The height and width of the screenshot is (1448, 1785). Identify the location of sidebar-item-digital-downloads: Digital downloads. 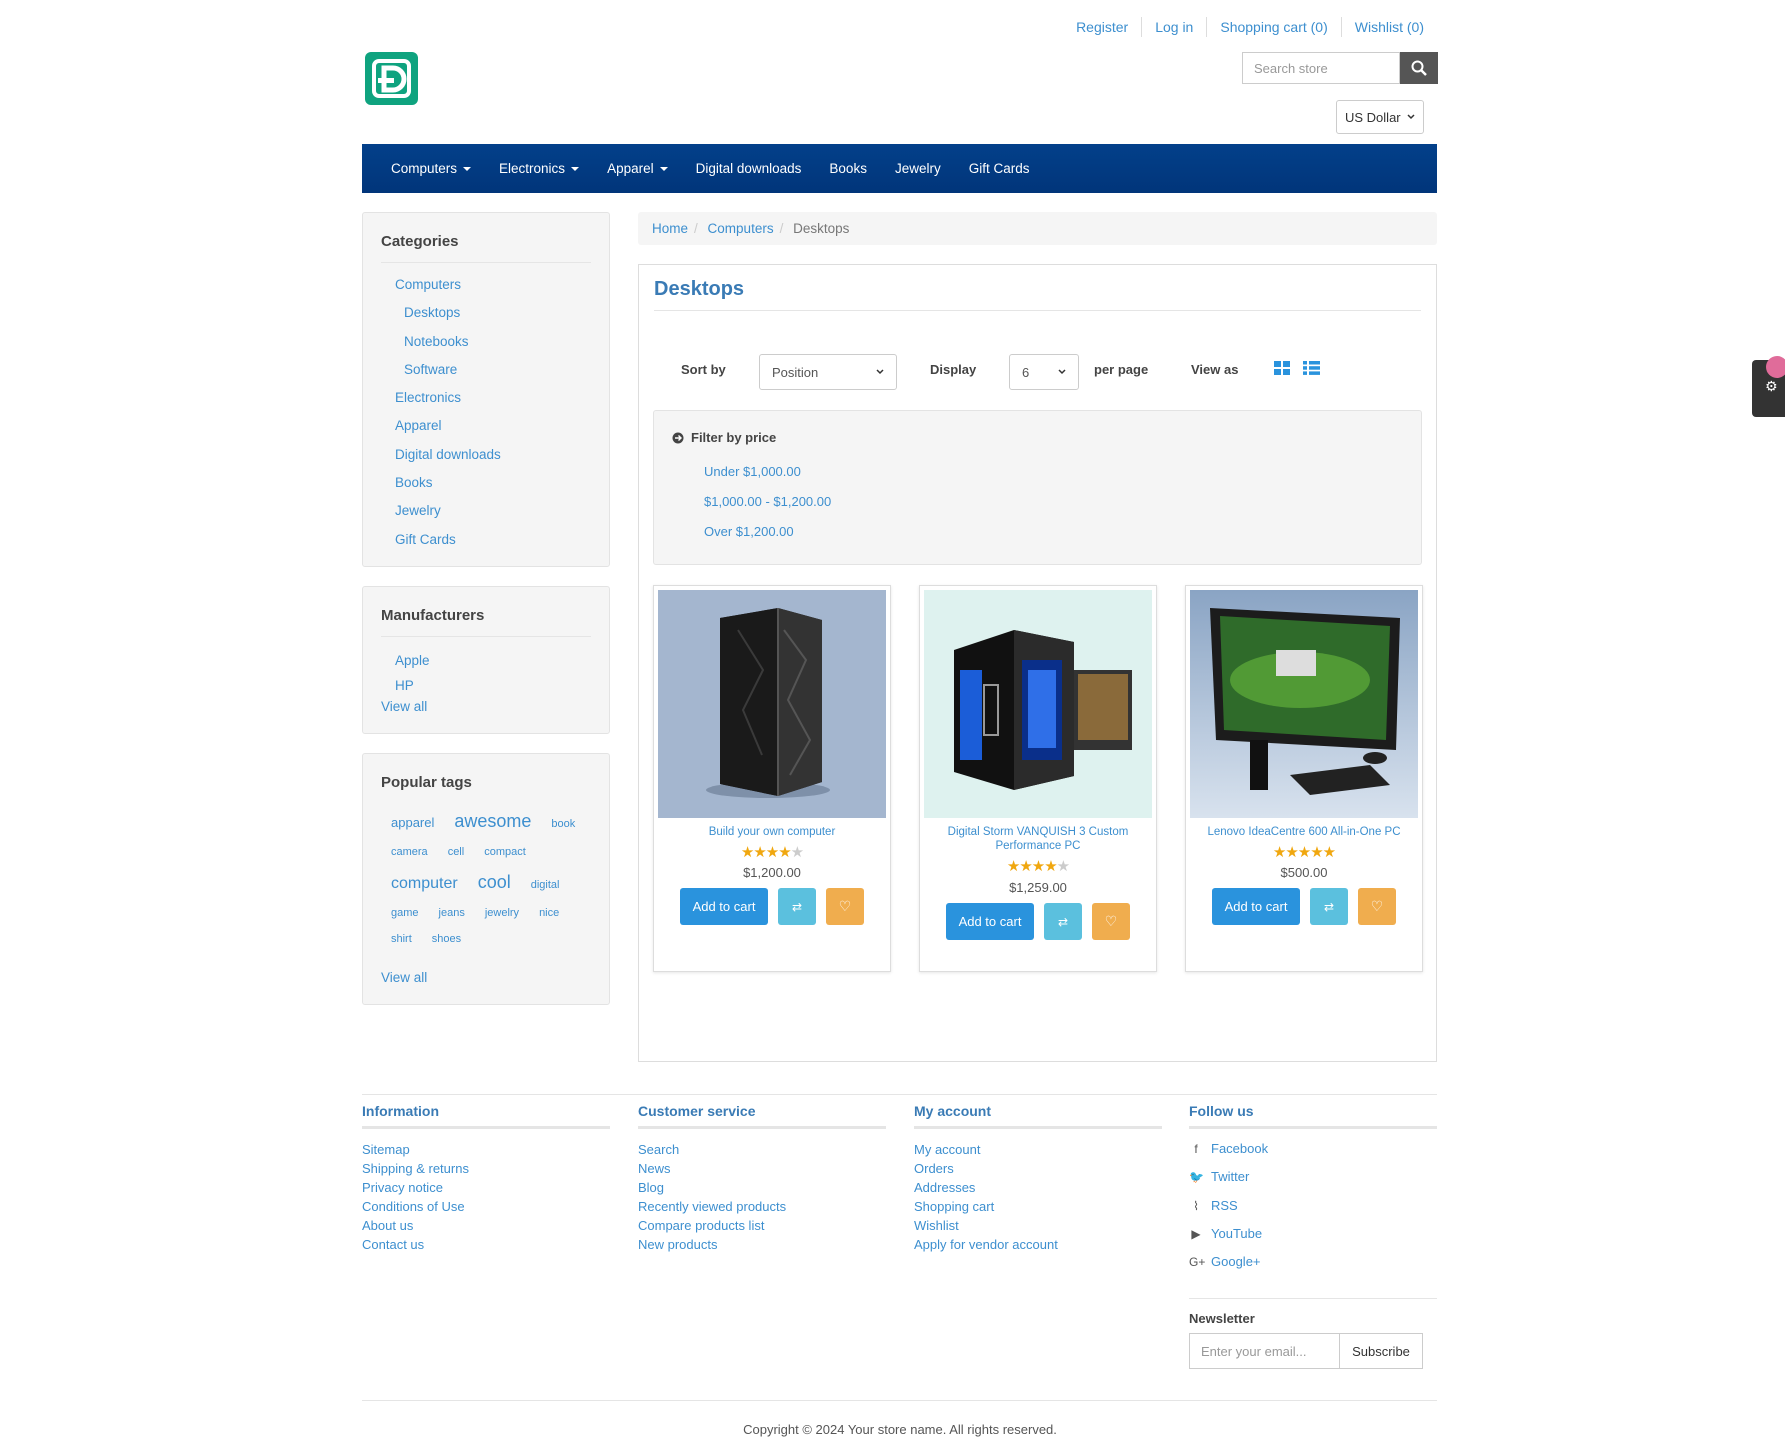
(448, 454).